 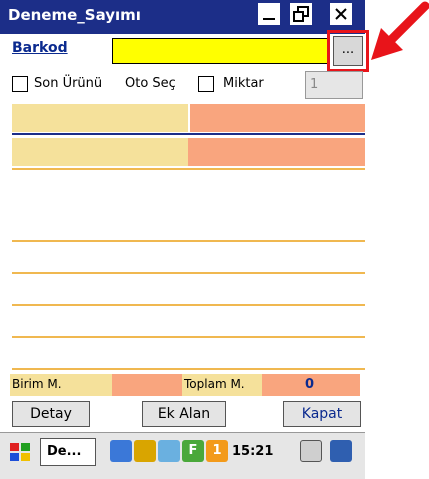 I want to click on miktar-input: 1, so click(x=334, y=85).